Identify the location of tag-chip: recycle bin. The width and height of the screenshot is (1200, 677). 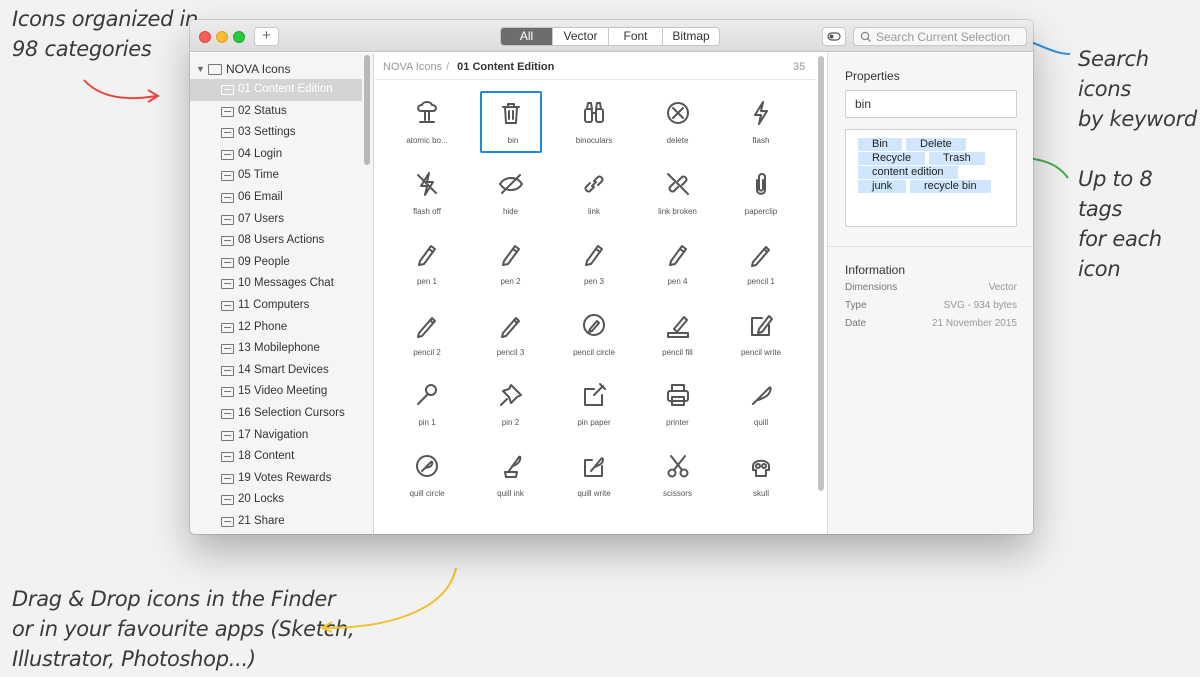
(950, 186).